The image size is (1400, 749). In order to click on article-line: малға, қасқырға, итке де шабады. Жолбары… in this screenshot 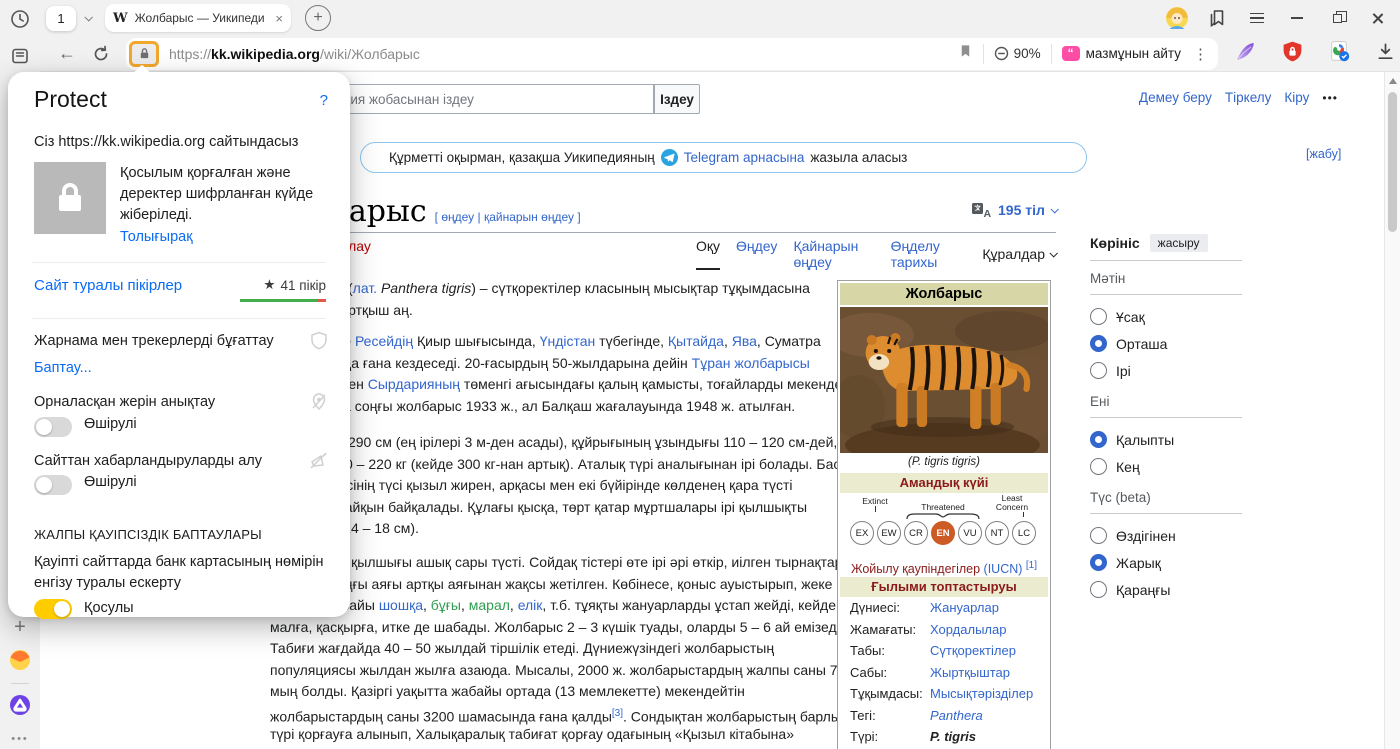, I will do `click(557, 626)`.